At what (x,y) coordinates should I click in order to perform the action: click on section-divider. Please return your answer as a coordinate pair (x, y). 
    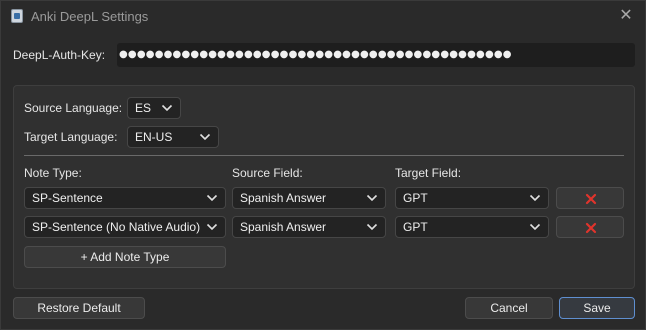
    Looking at the image, I should click on (324, 155).